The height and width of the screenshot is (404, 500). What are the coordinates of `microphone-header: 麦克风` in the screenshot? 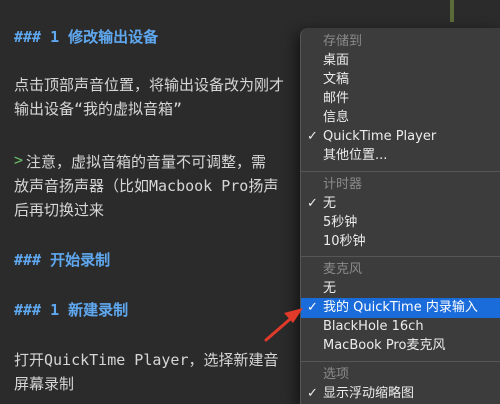 It's located at (343, 269).